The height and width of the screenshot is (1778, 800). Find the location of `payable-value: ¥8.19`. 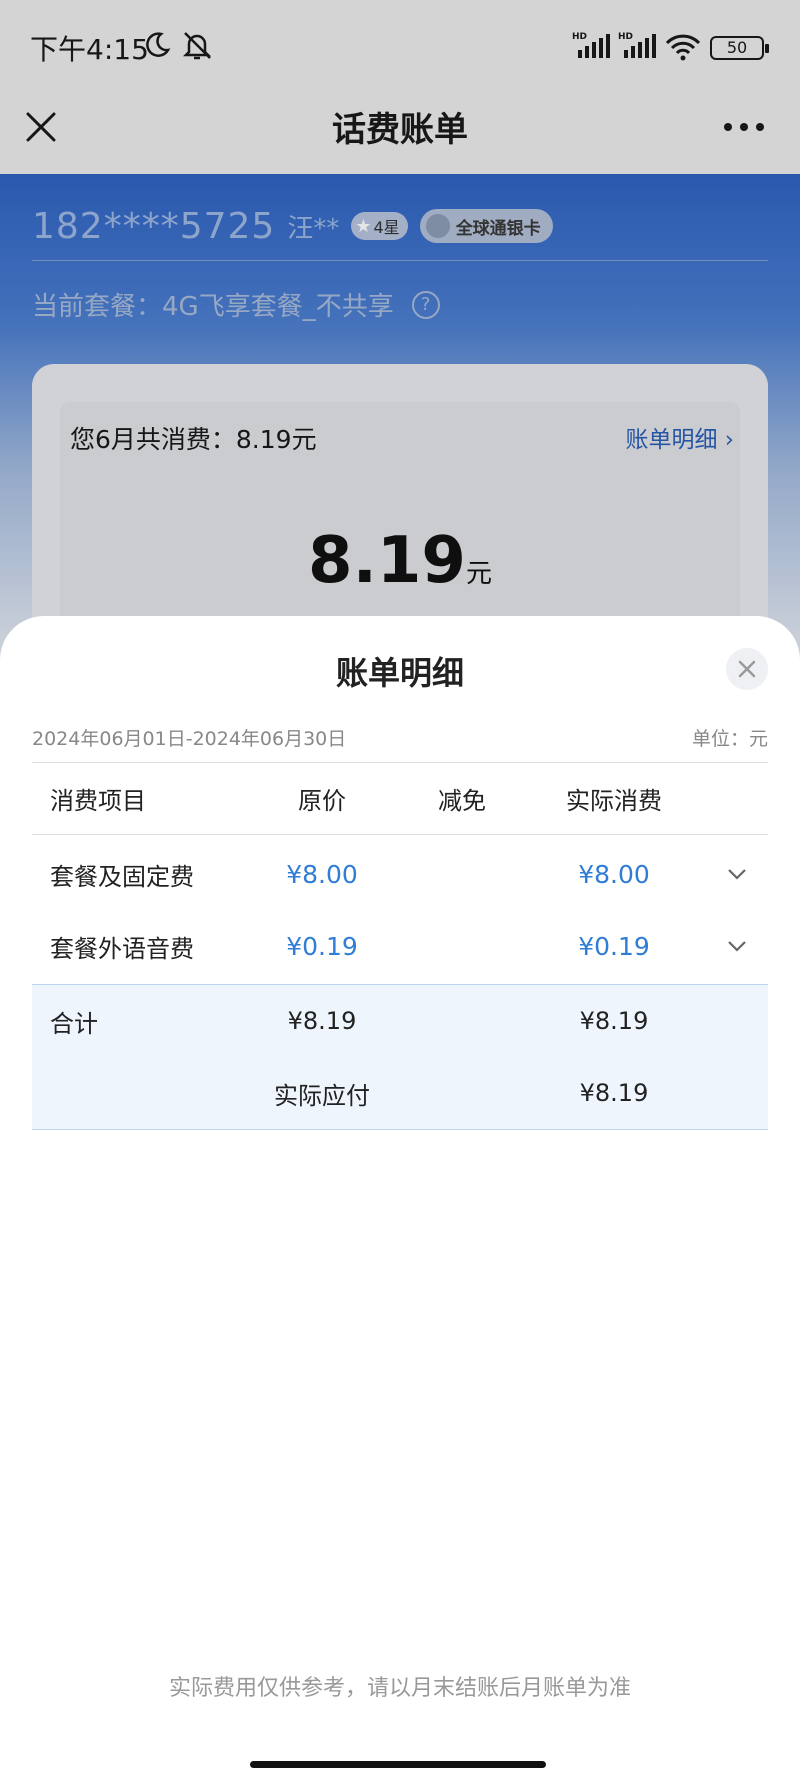

payable-value: ¥8.19 is located at coordinates (614, 1093).